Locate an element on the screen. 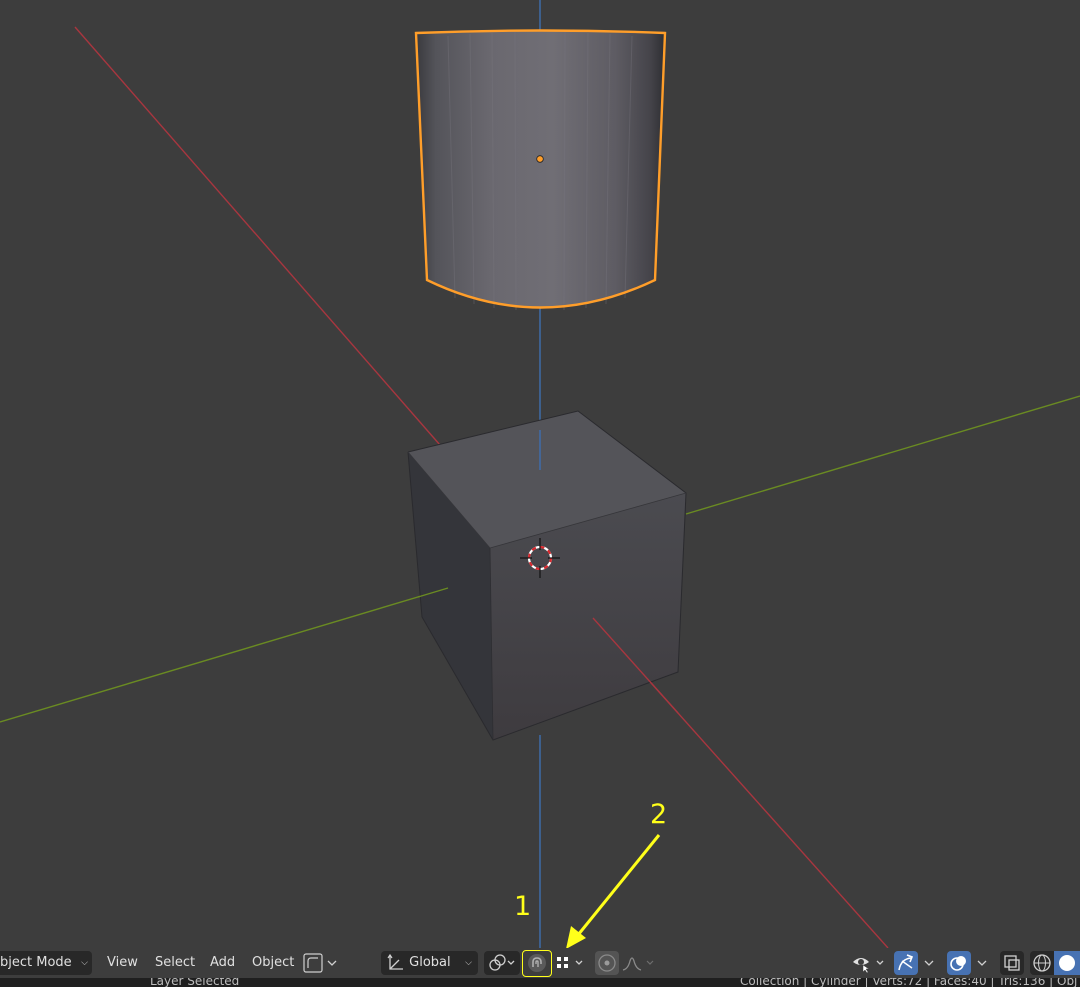 The height and width of the screenshot is (987, 1080). xray-toggle-button is located at coordinates (1012, 963).